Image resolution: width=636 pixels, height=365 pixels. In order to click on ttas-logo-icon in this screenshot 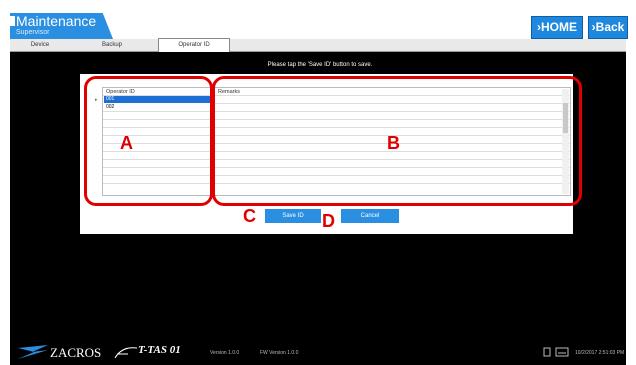, I will do `click(126, 353)`.